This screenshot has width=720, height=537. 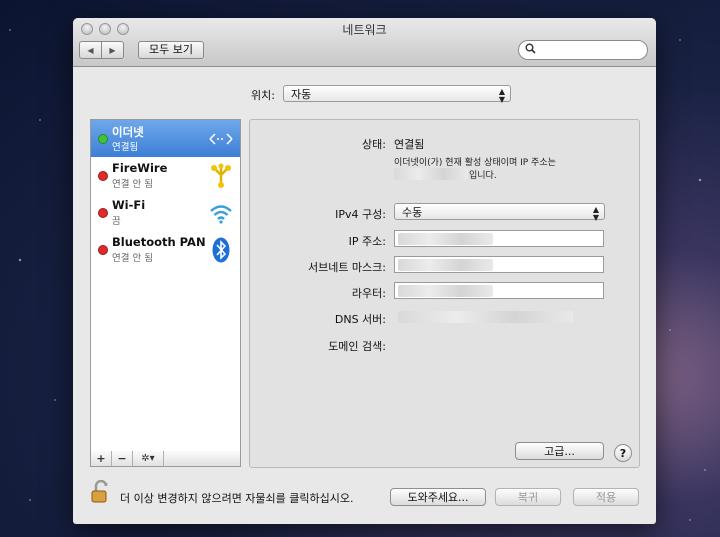 What do you see at coordinates (485, 317) in the screenshot?
I see `redacted-dns` at bounding box center [485, 317].